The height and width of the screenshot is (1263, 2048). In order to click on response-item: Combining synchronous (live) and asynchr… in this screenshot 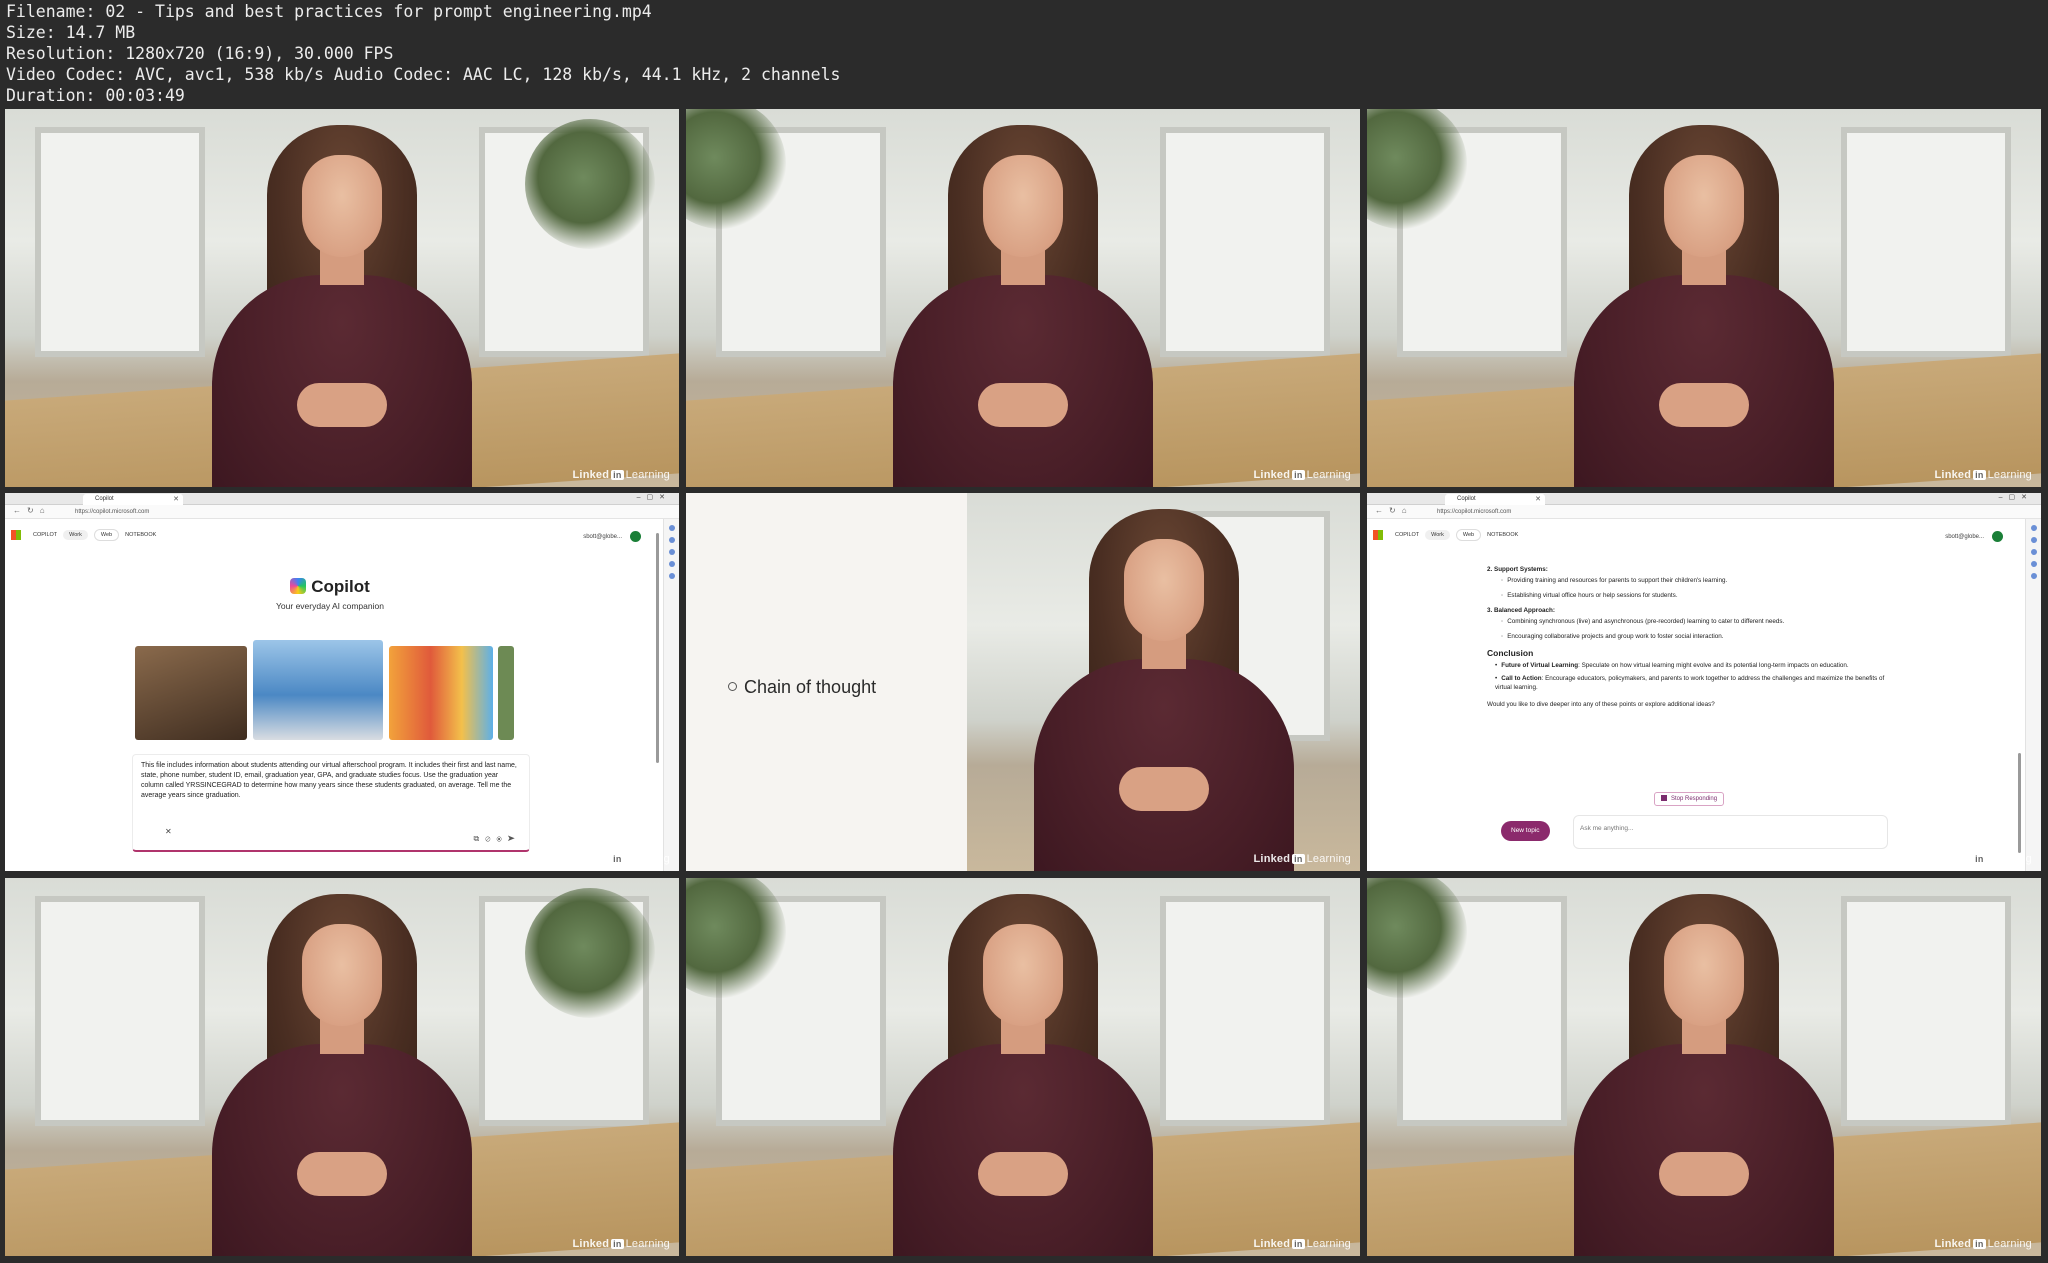, I will do `click(1694, 621)`.